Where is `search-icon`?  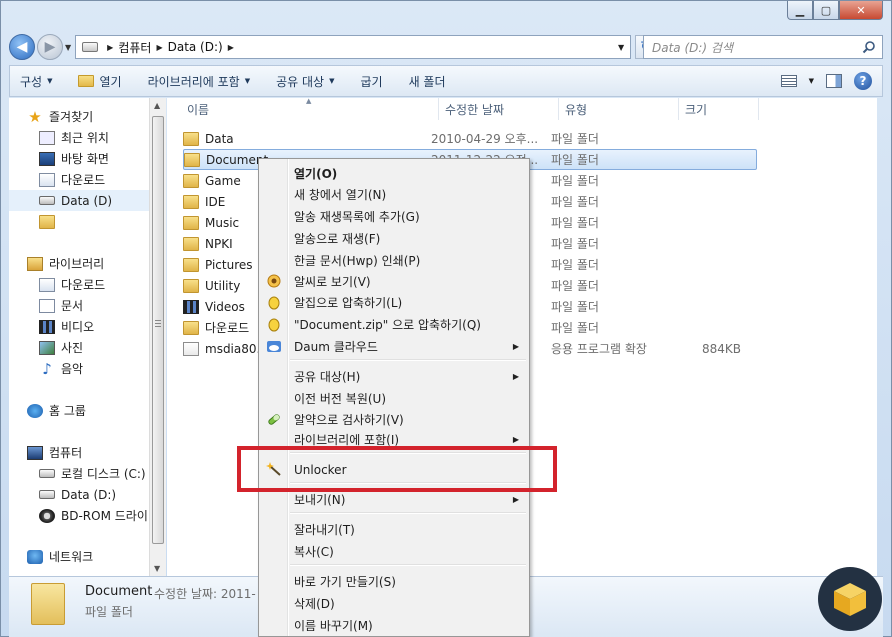
search-icon is located at coordinates (869, 47).